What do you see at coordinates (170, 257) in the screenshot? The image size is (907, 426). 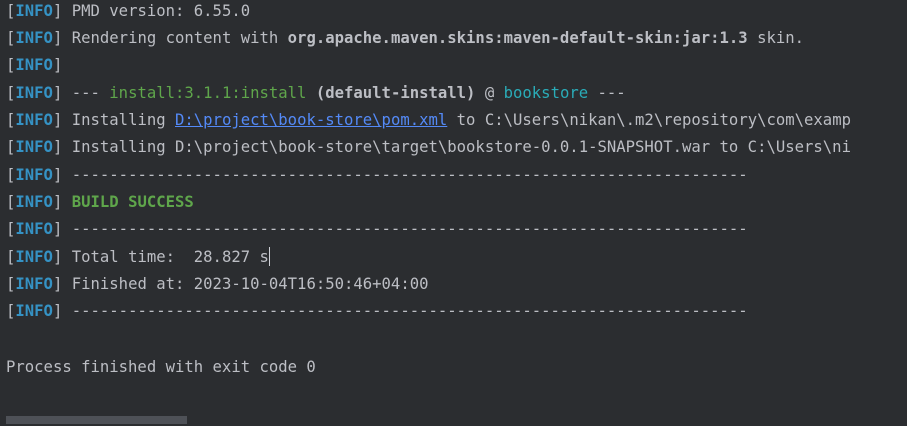 I see `total-time: Total time: 28.827 s` at bounding box center [170, 257].